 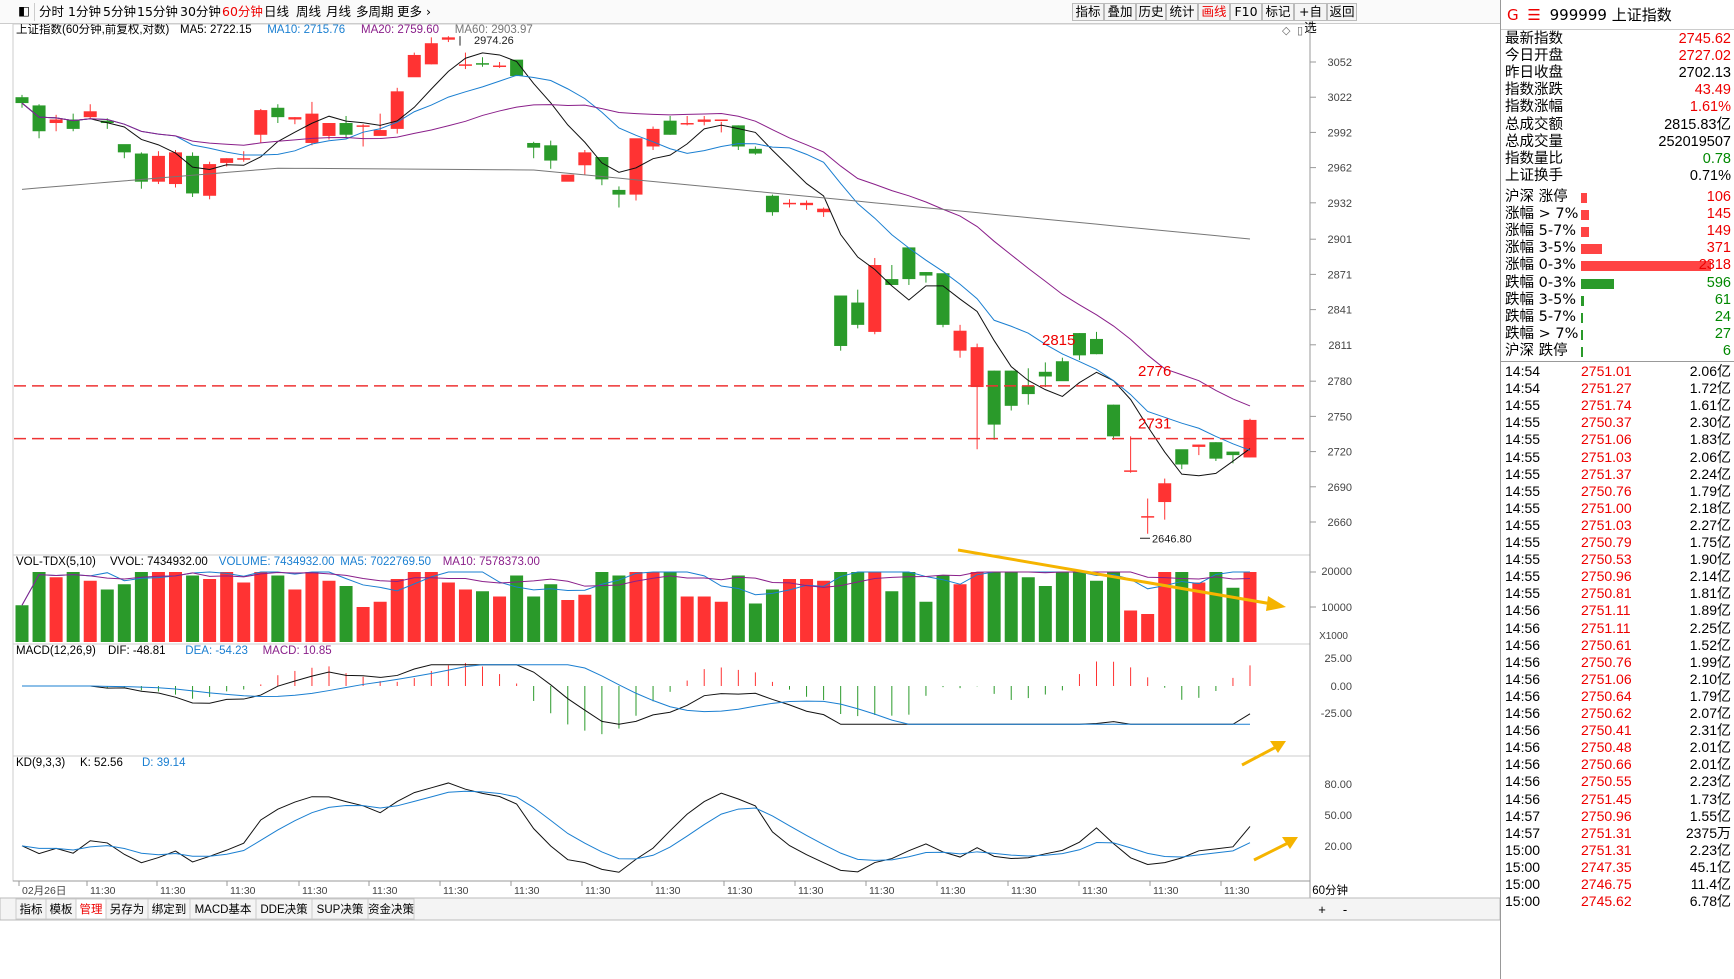 What do you see at coordinates (200, 12) in the screenshot?
I see `period-tab-4: 30分钟` at bounding box center [200, 12].